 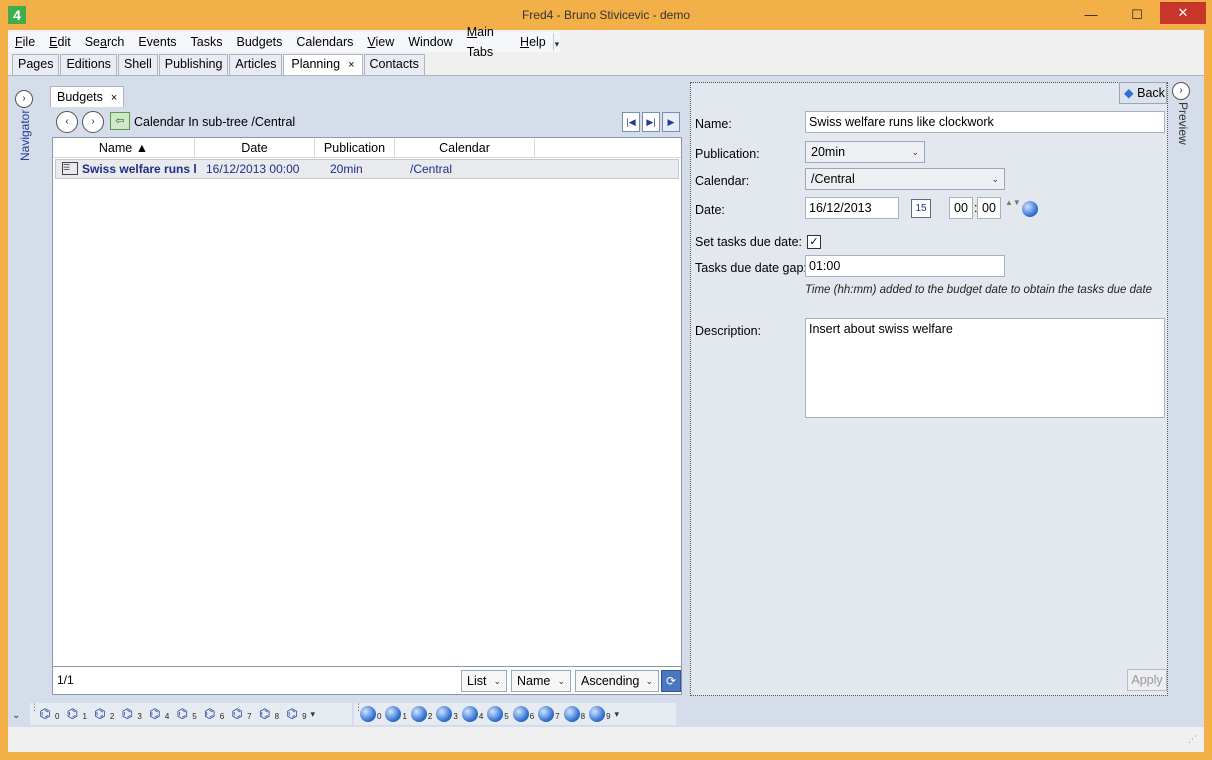 I want to click on apply-button: Apply, so click(x=1147, y=680).